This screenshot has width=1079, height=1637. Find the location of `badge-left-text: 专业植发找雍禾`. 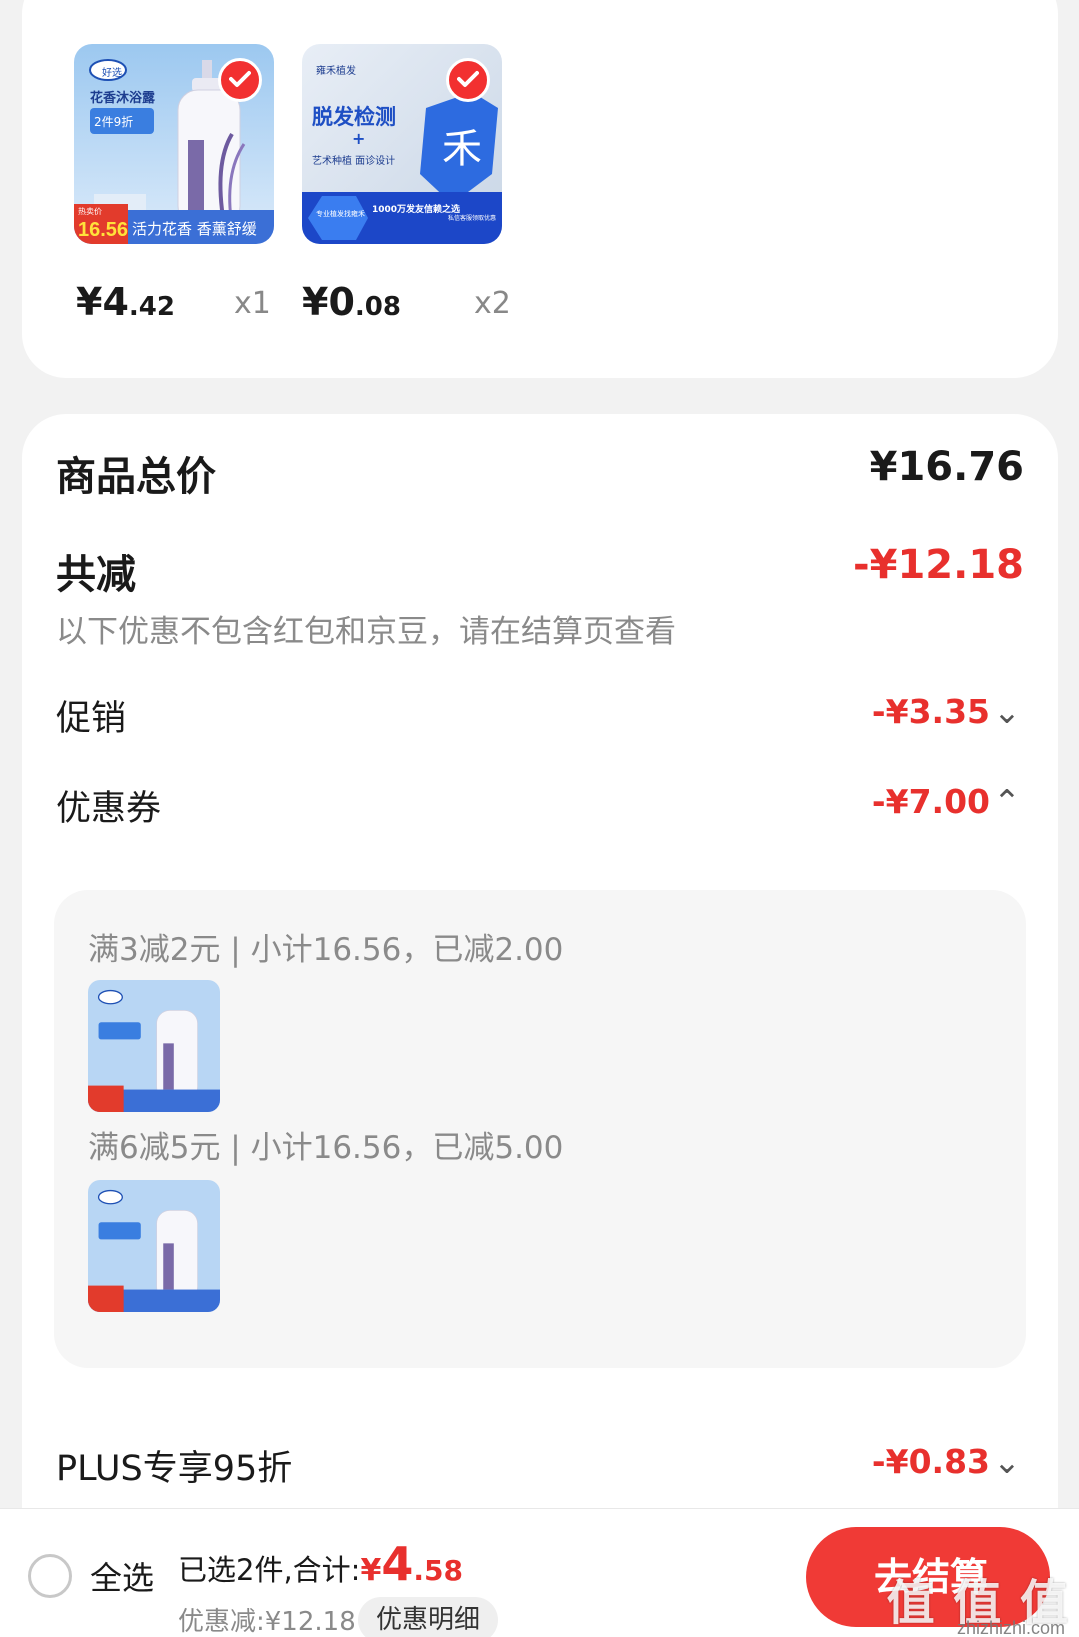

badge-left-text: 专业植发找雍禾 is located at coordinates (340, 213).